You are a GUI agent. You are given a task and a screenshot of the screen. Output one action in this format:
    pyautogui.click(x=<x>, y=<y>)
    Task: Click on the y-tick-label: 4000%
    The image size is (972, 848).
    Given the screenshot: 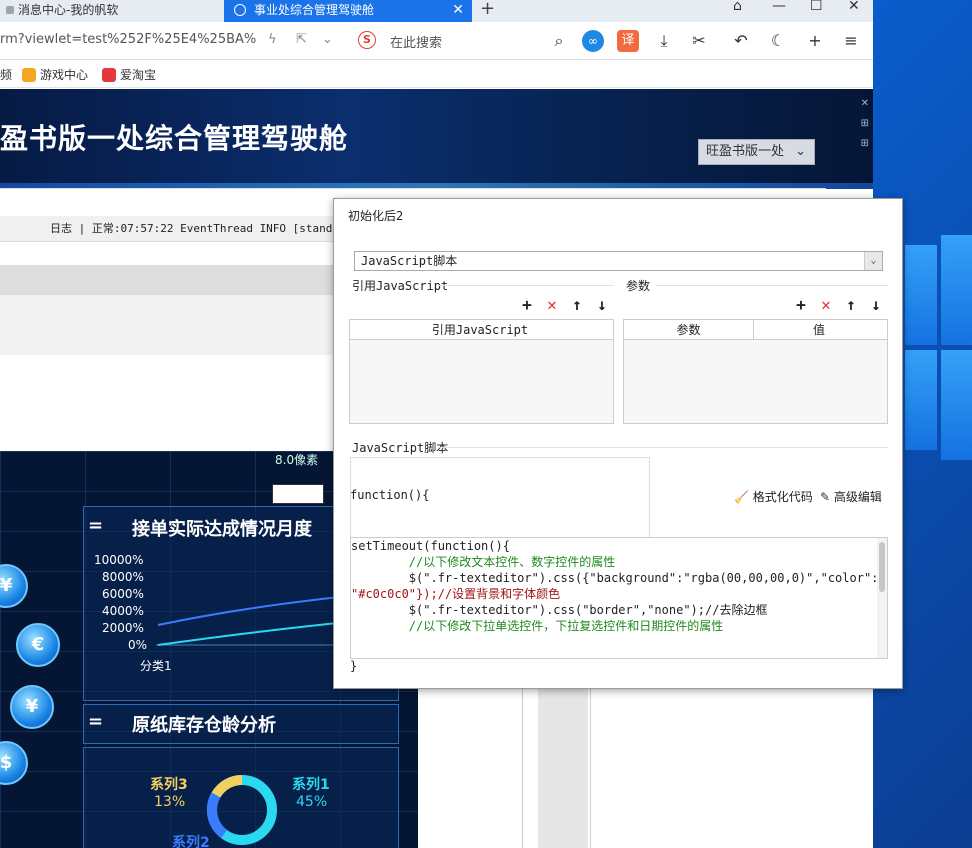 What is the action you would take?
    pyautogui.click(x=123, y=611)
    